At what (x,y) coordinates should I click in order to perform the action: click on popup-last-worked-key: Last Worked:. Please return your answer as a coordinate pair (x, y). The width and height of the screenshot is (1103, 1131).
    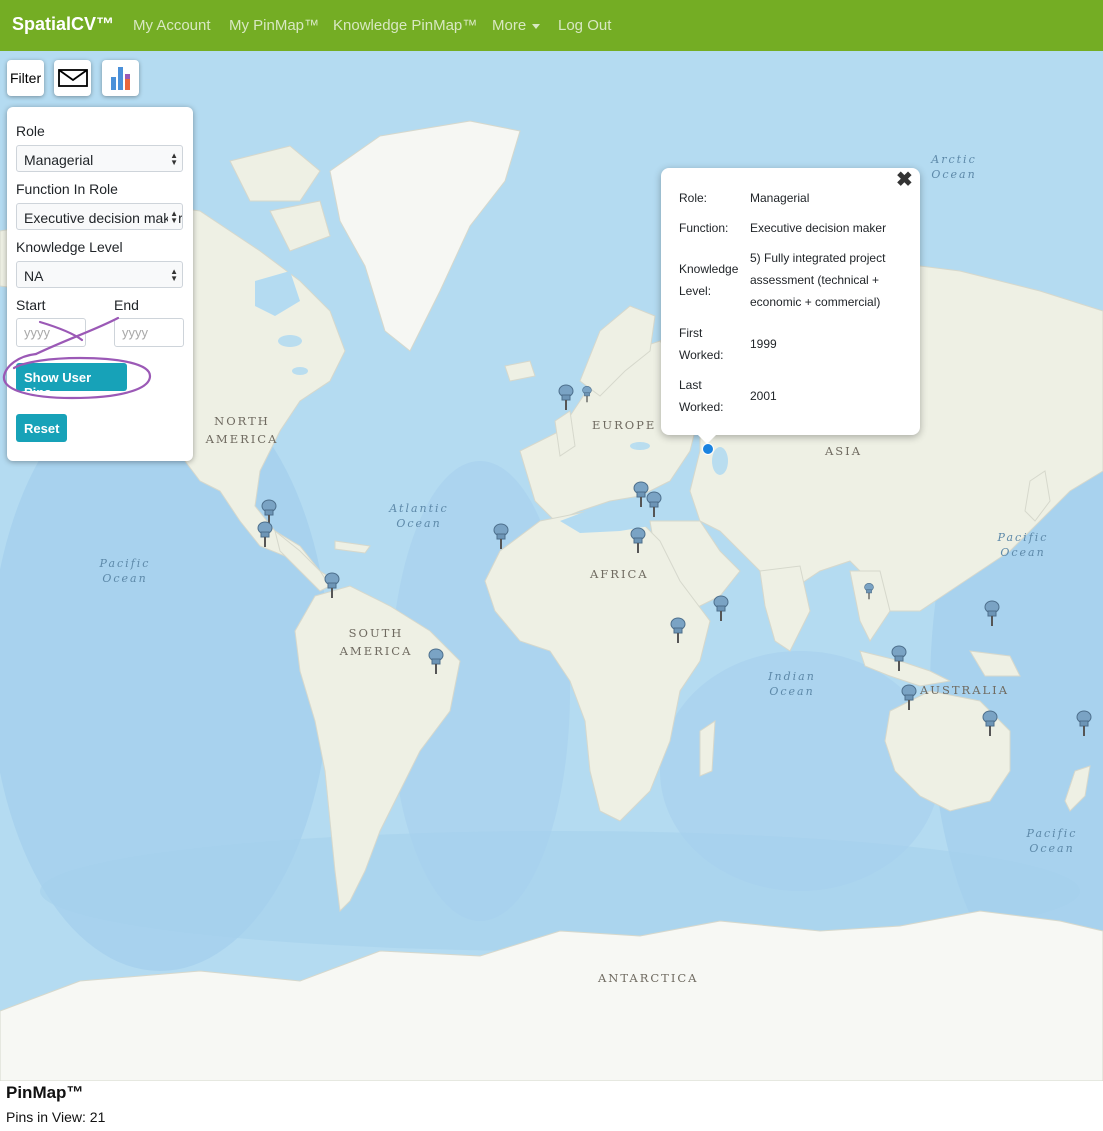
    Looking at the image, I should click on (701, 396).